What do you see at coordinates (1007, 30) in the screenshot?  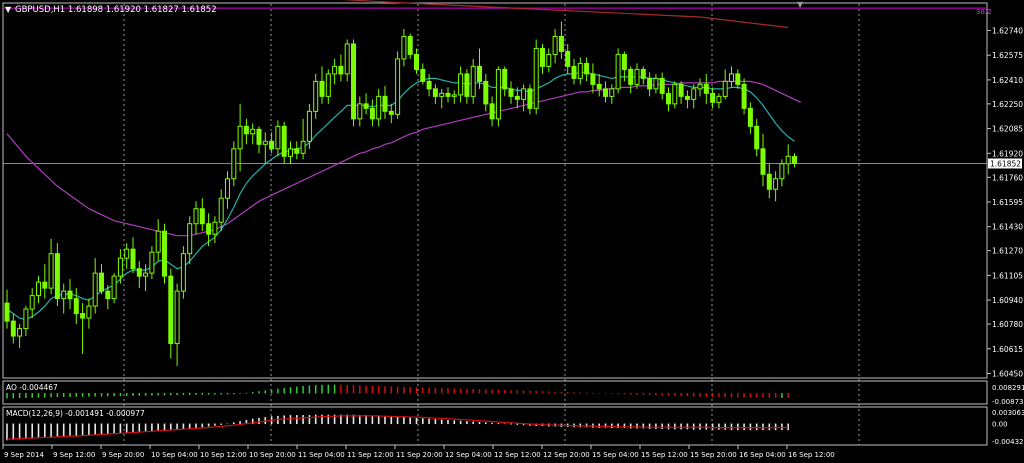 I see `price-tick-label: 1.62740` at bounding box center [1007, 30].